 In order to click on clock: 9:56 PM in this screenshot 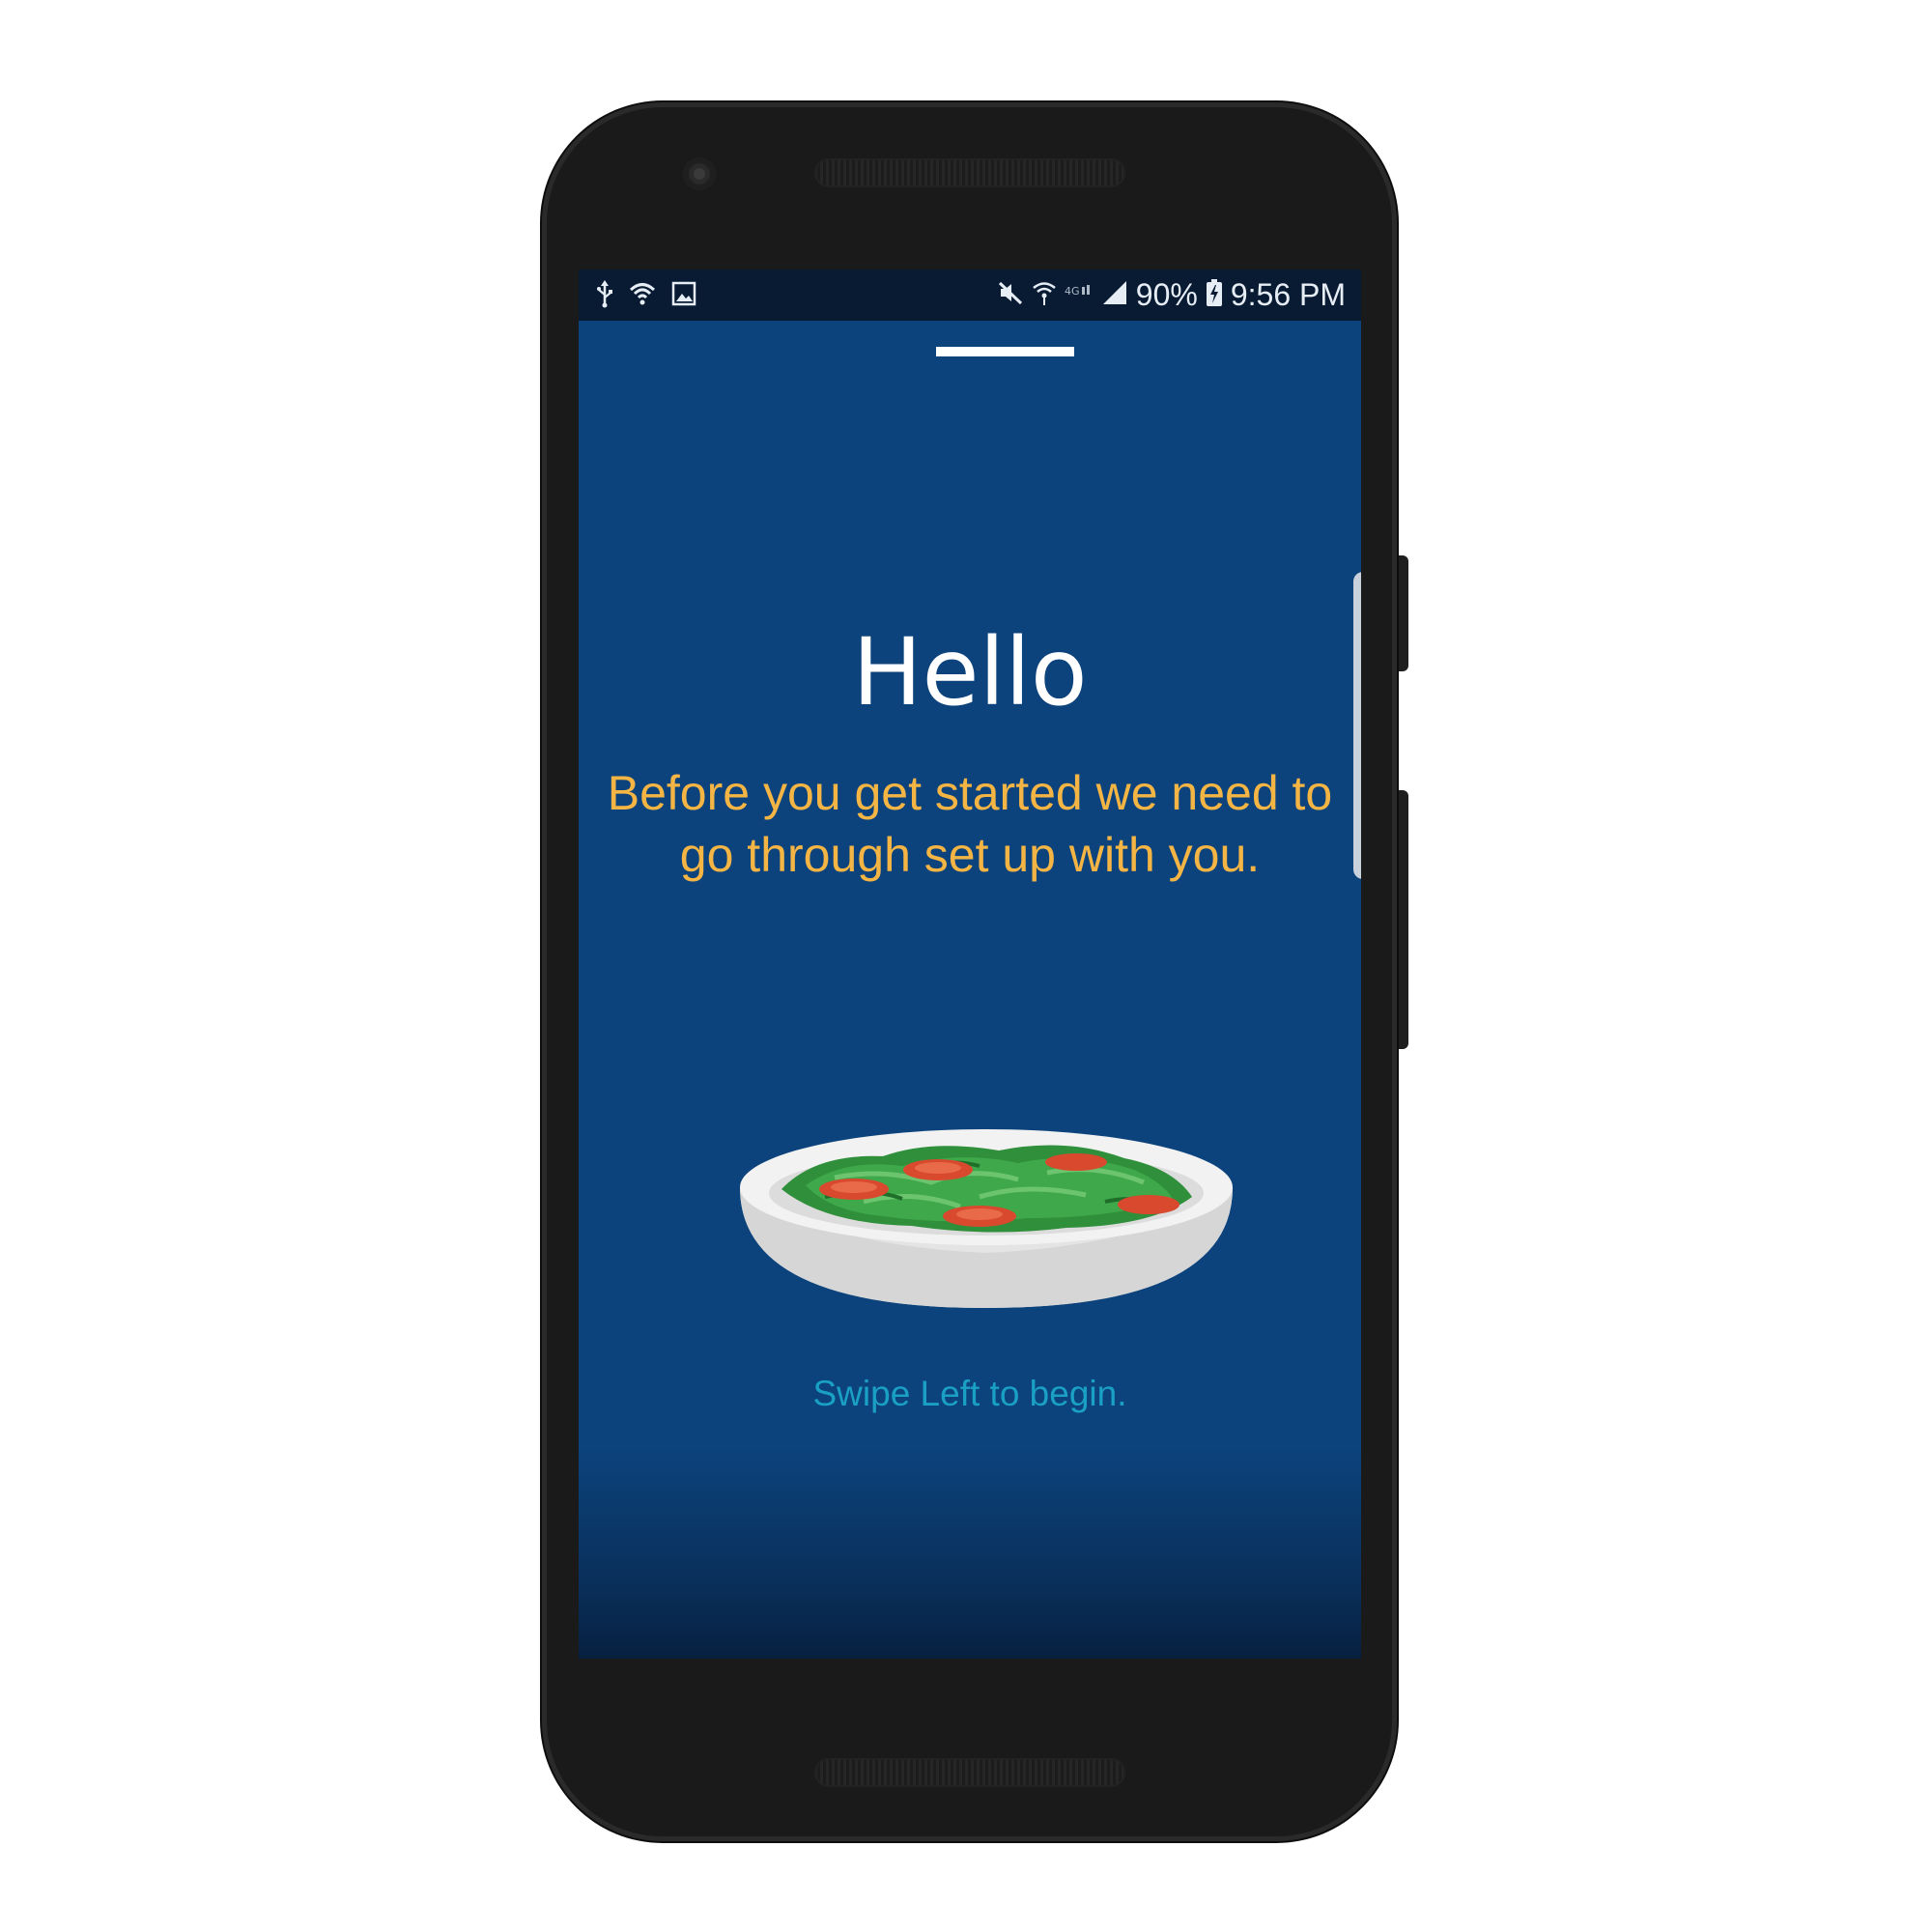, I will do `click(1288, 294)`.